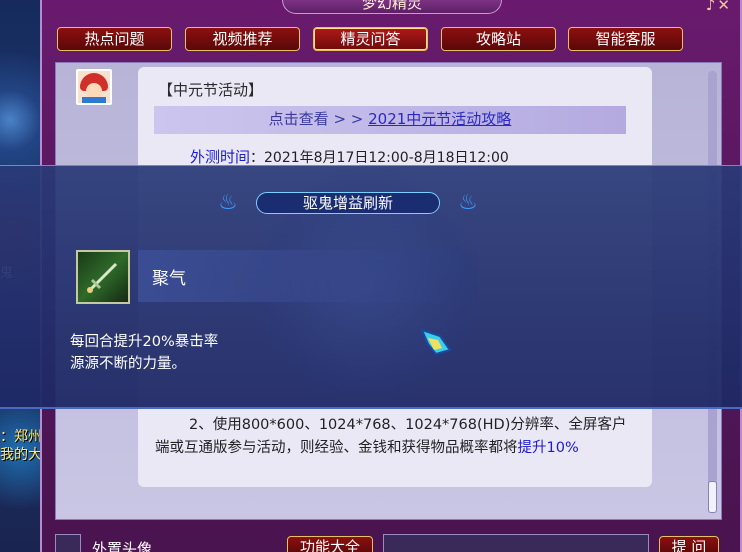 The image size is (742, 552). Describe the element at coordinates (689, 544) in the screenshot. I see `ask-button: 提 问` at that location.